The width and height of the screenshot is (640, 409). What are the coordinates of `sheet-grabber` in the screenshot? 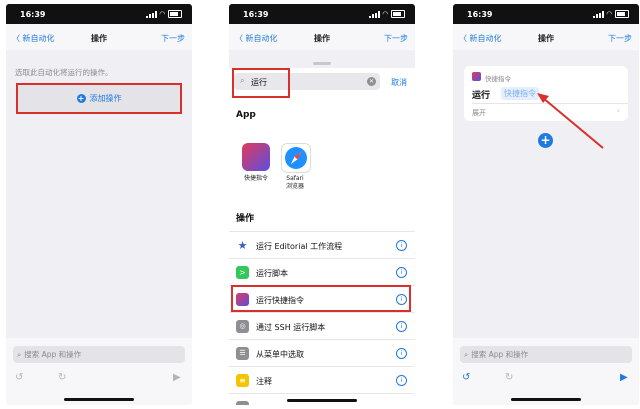 It's located at (322, 63).